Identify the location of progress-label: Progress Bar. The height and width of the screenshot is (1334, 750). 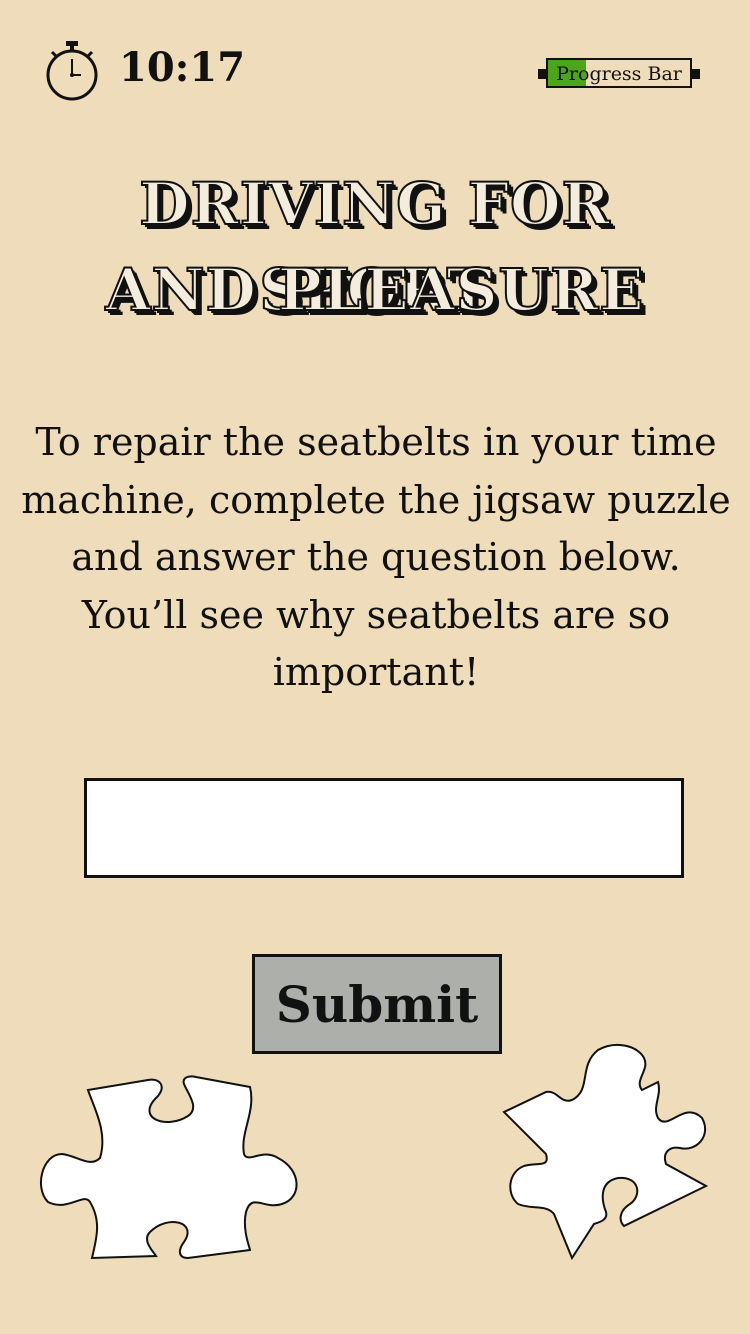
(619, 74).